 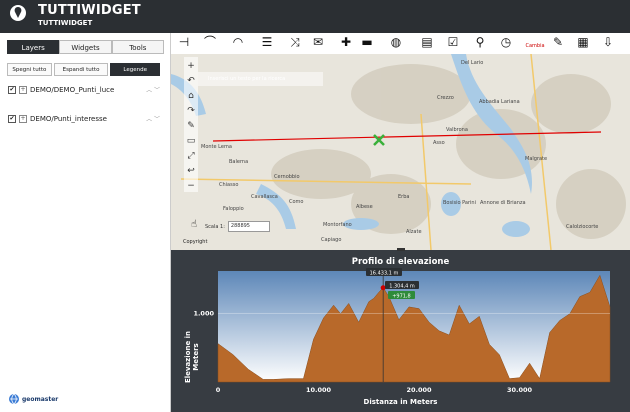 What do you see at coordinates (192, 357) in the screenshot?
I see `y-axis-title: Elevazione in Meters` at bounding box center [192, 357].